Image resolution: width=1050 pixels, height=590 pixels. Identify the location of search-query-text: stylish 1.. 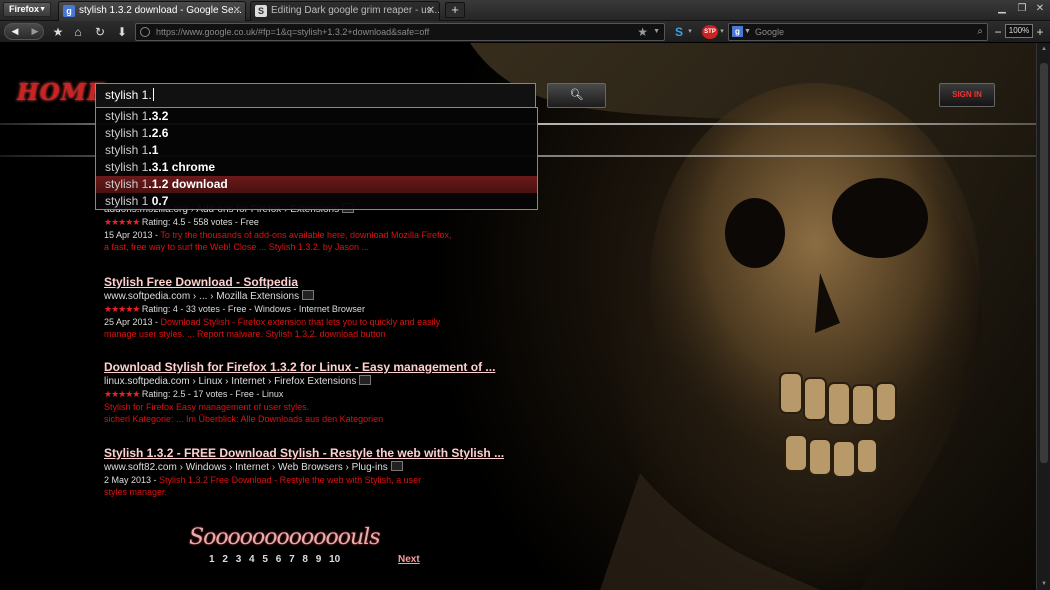
(128, 95).